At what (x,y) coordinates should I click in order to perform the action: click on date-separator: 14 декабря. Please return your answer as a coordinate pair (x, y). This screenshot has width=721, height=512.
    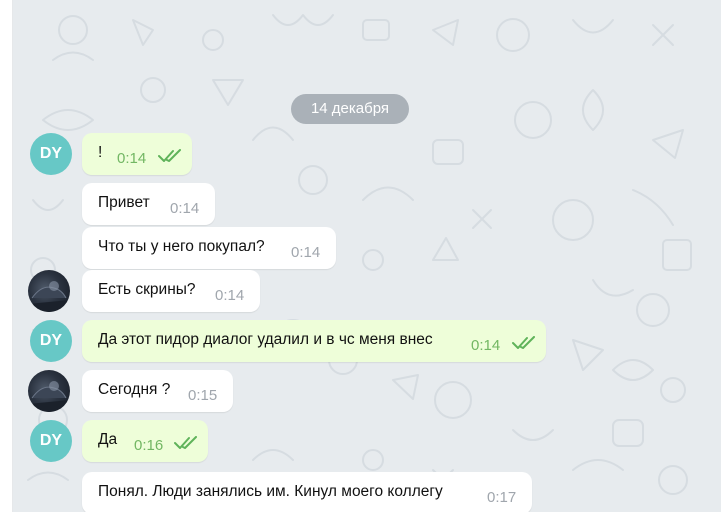
    Looking at the image, I should click on (350, 109).